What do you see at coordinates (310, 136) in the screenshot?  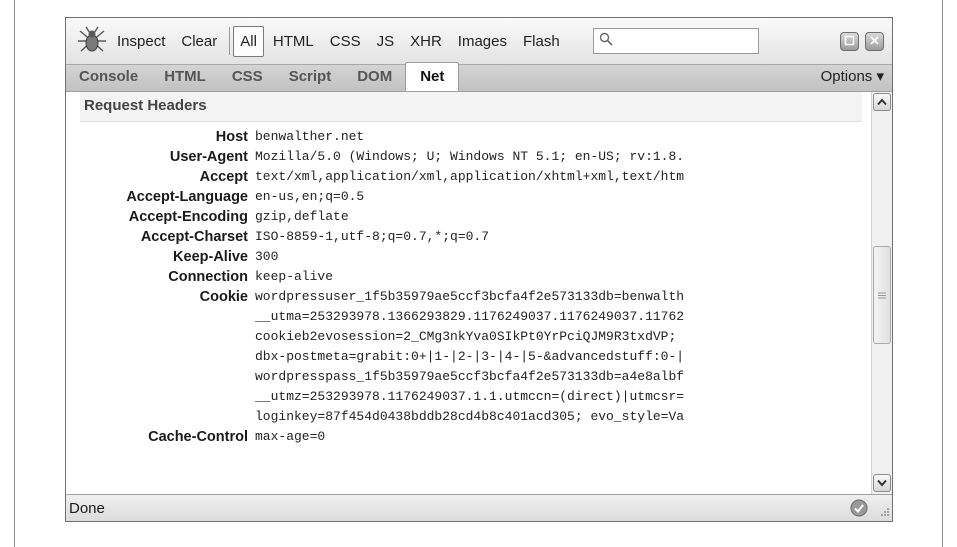 I see `header-value: benwalther.net` at bounding box center [310, 136].